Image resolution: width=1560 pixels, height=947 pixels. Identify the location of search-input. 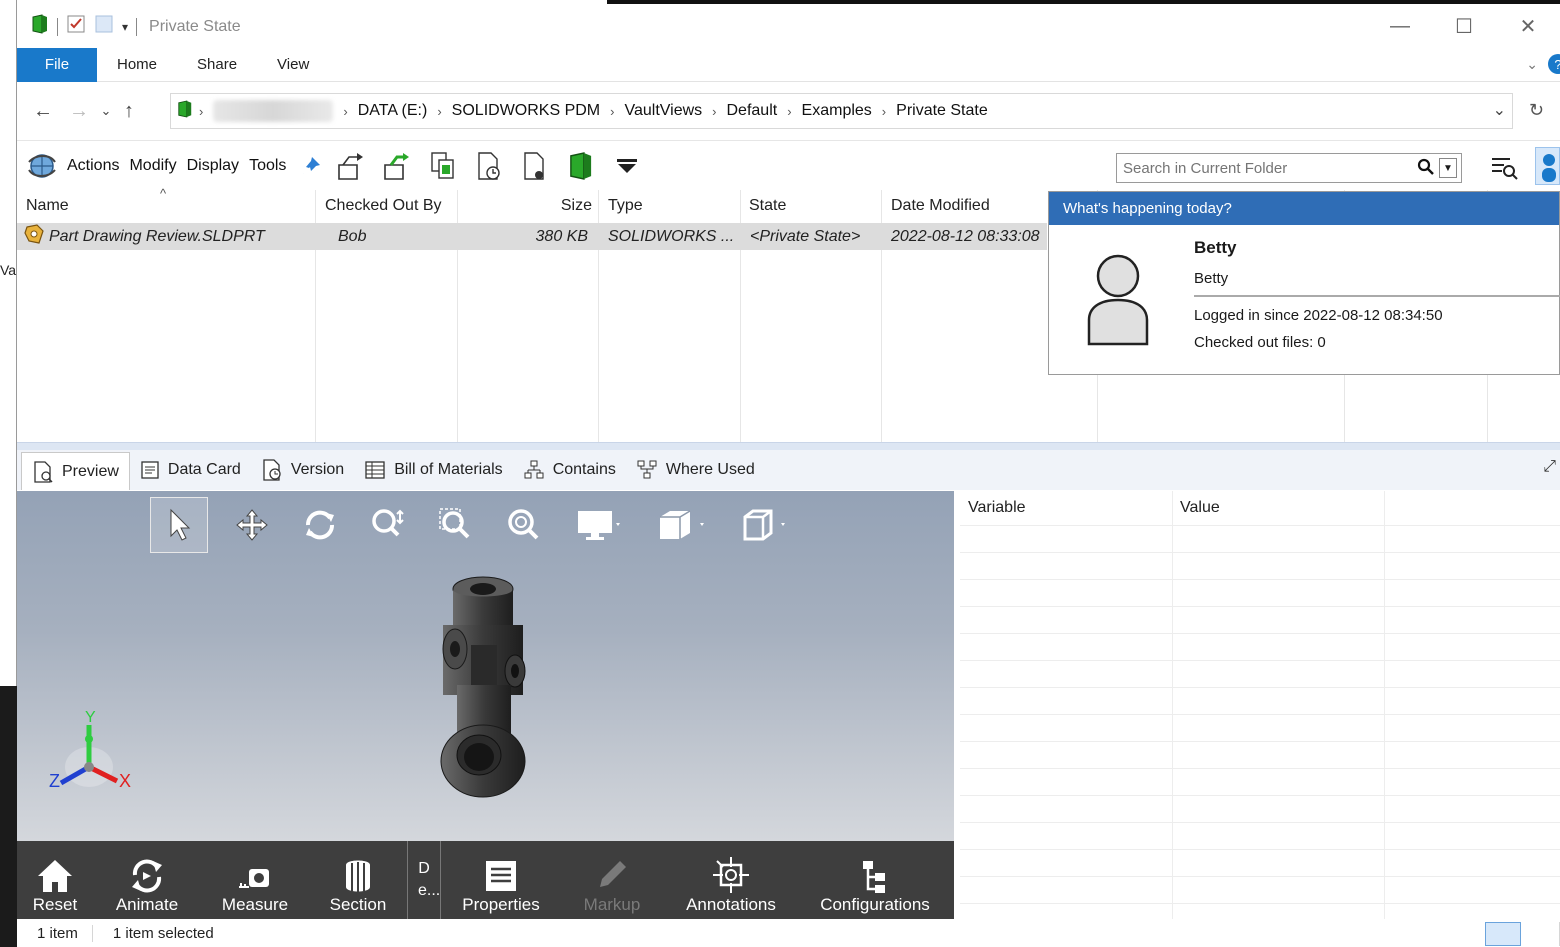
(1273, 168).